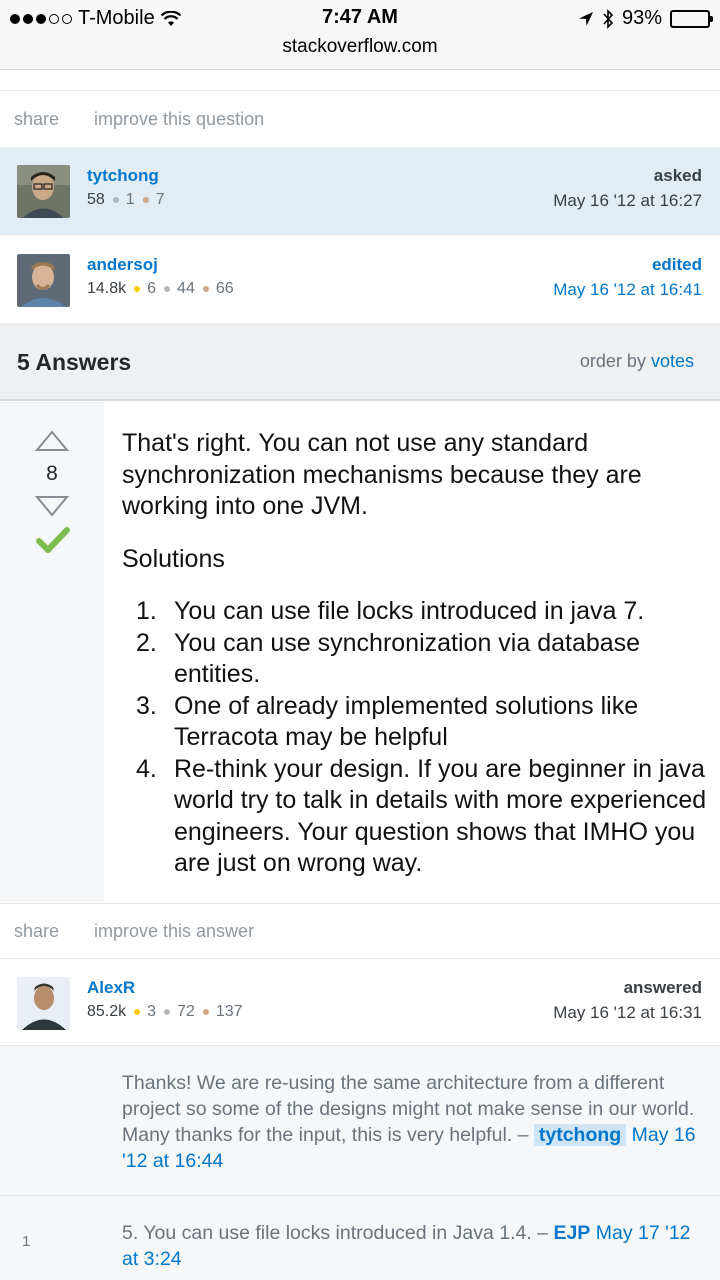  What do you see at coordinates (36, 931) in the screenshot?
I see `share-answer-link: share` at bounding box center [36, 931].